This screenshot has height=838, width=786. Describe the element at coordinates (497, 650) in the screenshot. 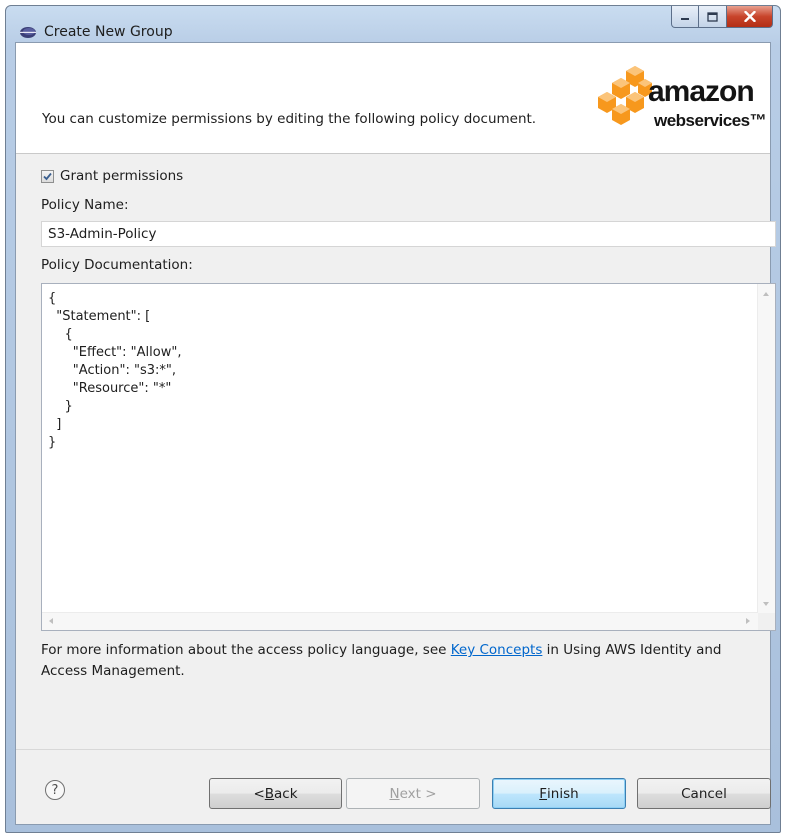

I see `key-concepts-link: Key Concepts` at that location.